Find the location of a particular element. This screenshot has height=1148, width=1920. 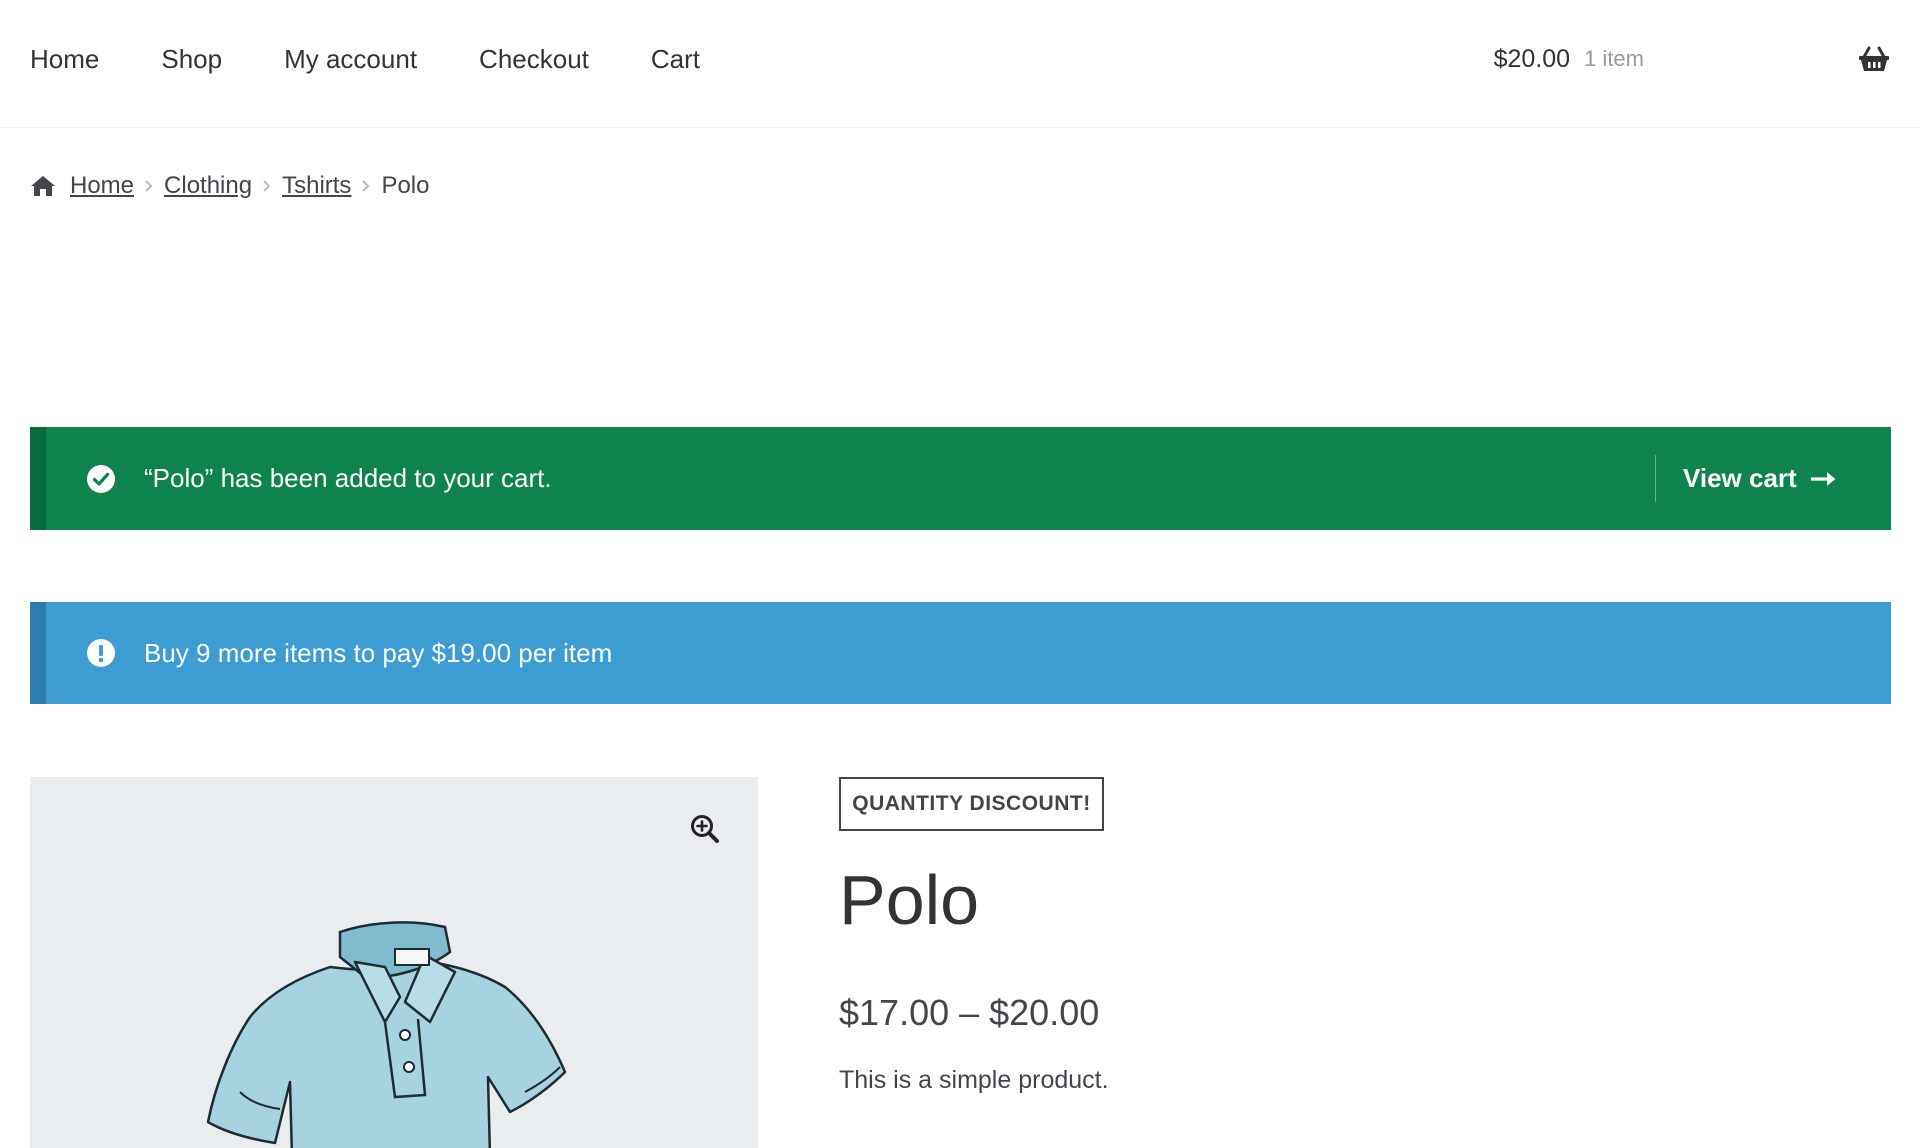

success-message: “Polo” has been added to your cart. is located at coordinates (348, 478).